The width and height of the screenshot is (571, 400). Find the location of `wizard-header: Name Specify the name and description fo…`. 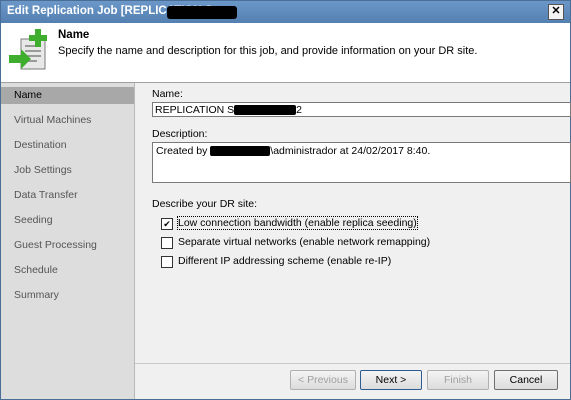

wizard-header: Name Specify the name and description fo… is located at coordinates (285, 53).